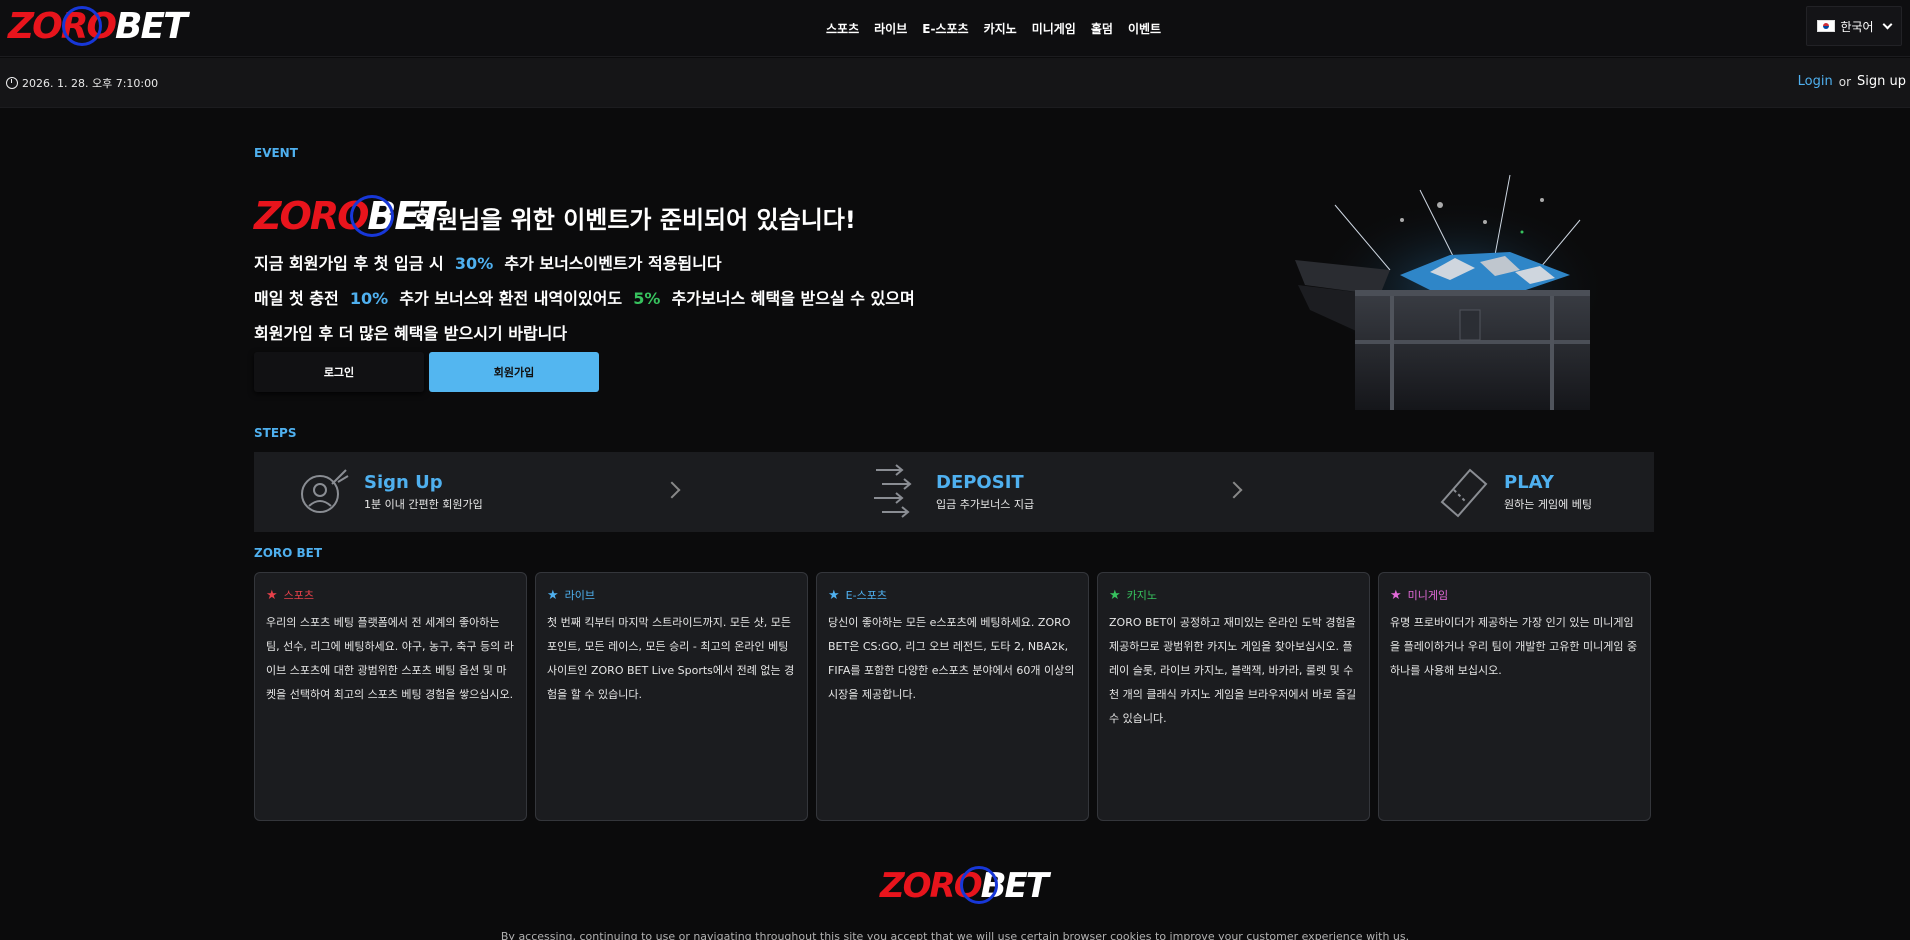  I want to click on event-line-2-text-b: 추가 보너스와 환전 내역이있어도, so click(511, 298).